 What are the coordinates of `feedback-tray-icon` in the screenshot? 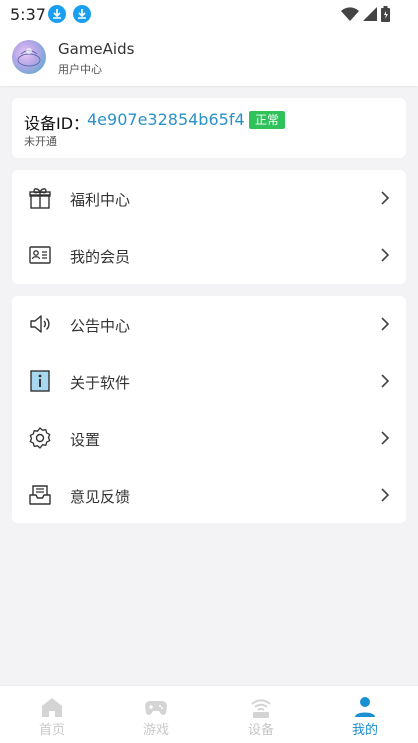 It's located at (40, 495).